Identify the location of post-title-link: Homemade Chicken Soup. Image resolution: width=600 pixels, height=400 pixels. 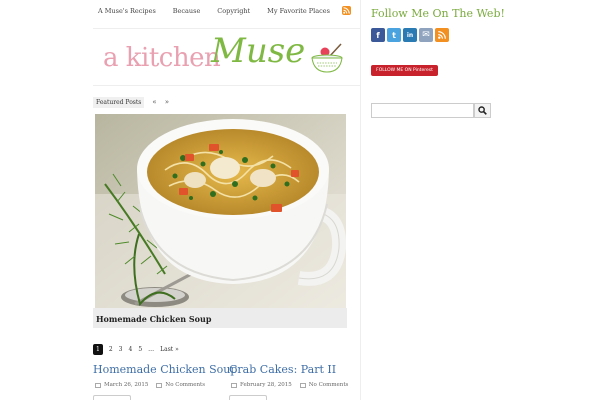
(165, 369).